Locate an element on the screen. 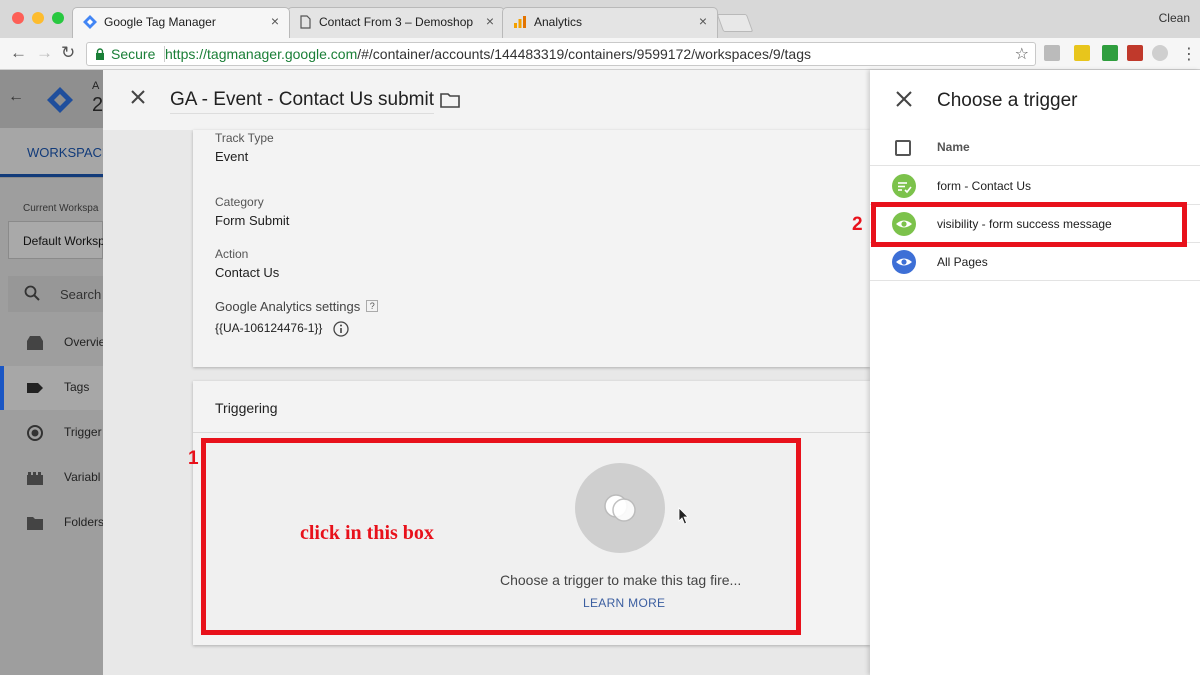 Image resolution: width=1200 pixels, height=675 pixels. trigger-row-all-pages: All Pages is located at coordinates (1035, 262).